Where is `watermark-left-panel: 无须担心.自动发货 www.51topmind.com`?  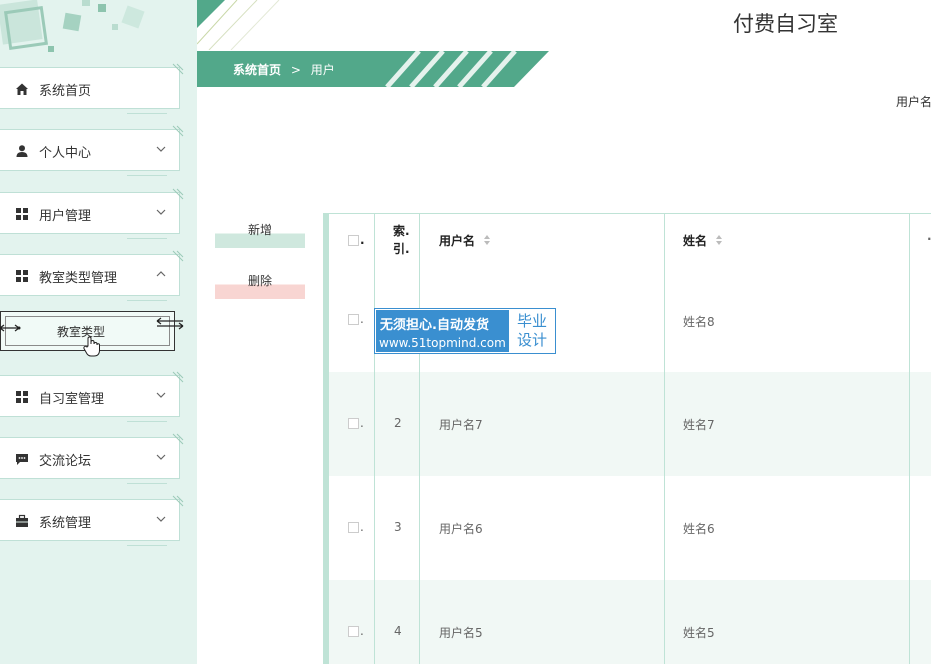 watermark-left-panel: 无须担心.自动发货 www.51topmind.com is located at coordinates (442, 331).